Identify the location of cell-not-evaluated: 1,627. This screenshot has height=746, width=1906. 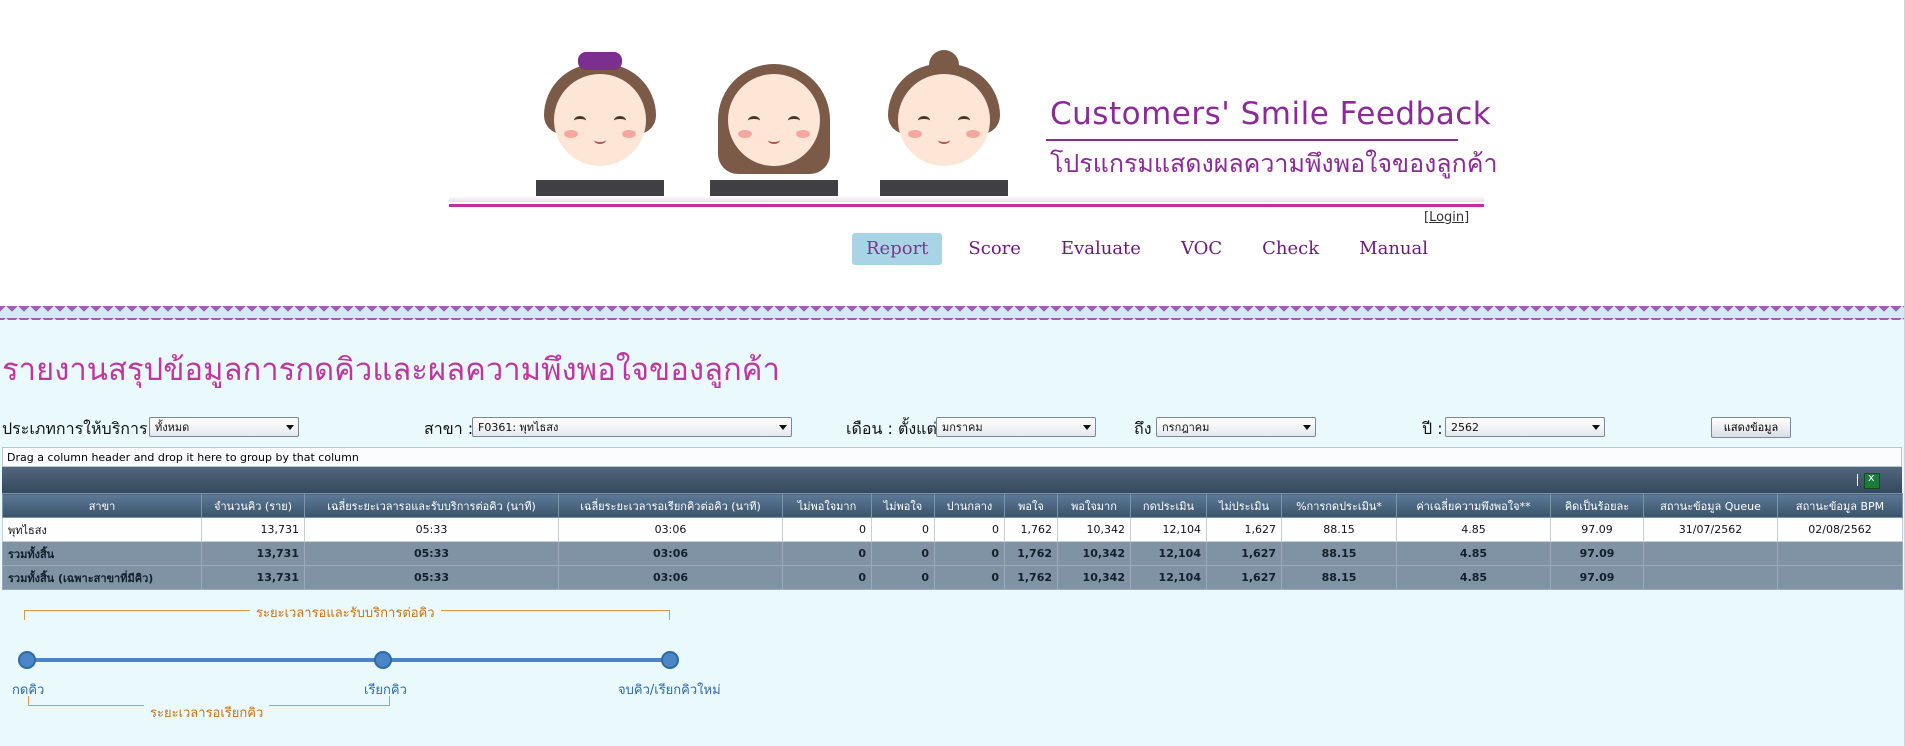
(1244, 577).